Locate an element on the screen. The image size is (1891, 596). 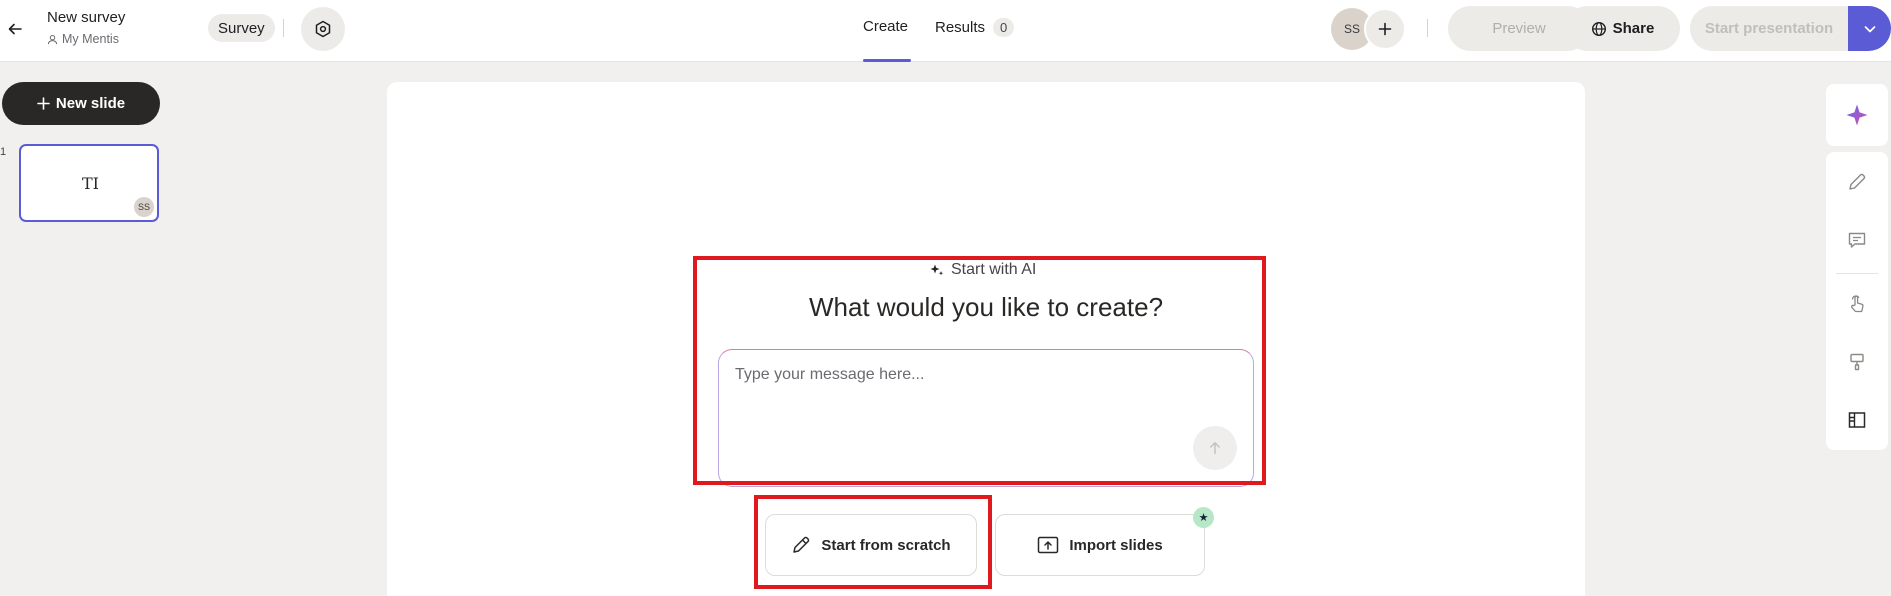
import-slides-button: Import slides is located at coordinates (1100, 545).